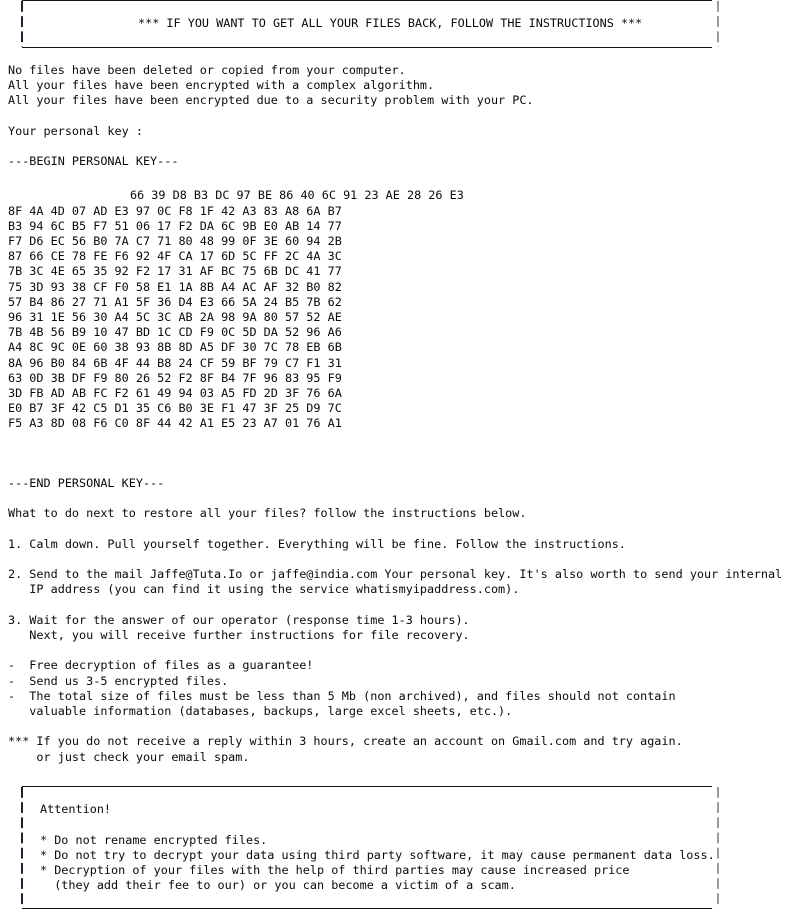  I want to click on guarantee-bullet-2: - Send us 3-5 encrypted files., so click(118, 680).